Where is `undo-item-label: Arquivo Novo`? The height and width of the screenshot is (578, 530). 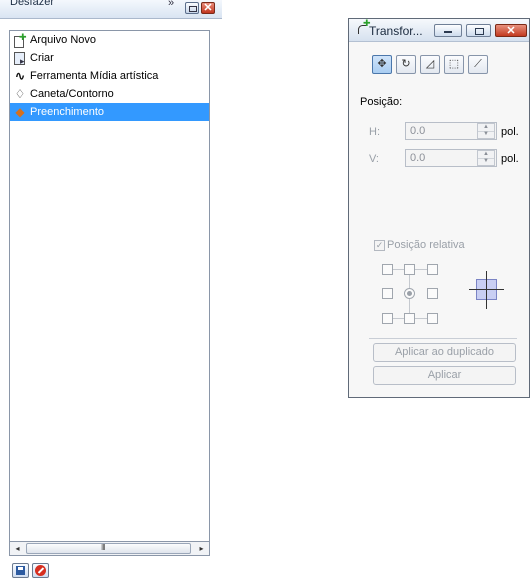
undo-item-label: Arquivo Novo is located at coordinates (63, 40).